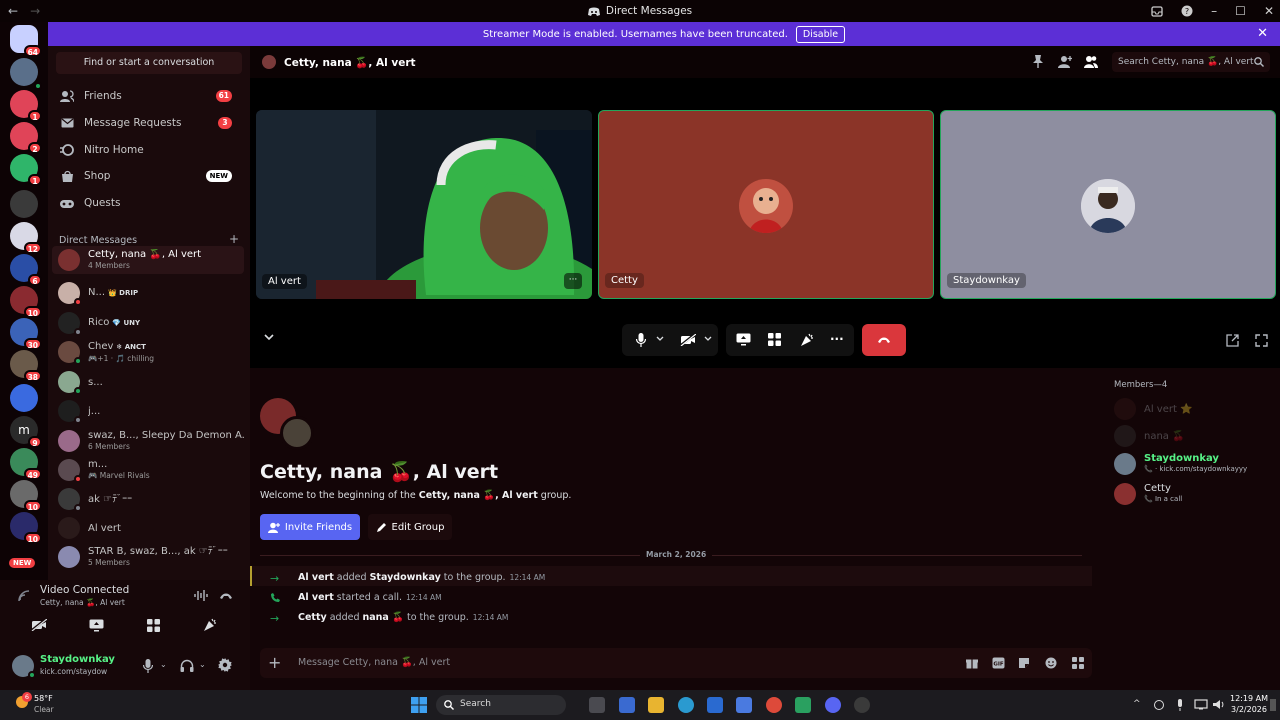 The height and width of the screenshot is (720, 1280). I want to click on dm-item: Rico 💎 UNY, so click(148, 323).